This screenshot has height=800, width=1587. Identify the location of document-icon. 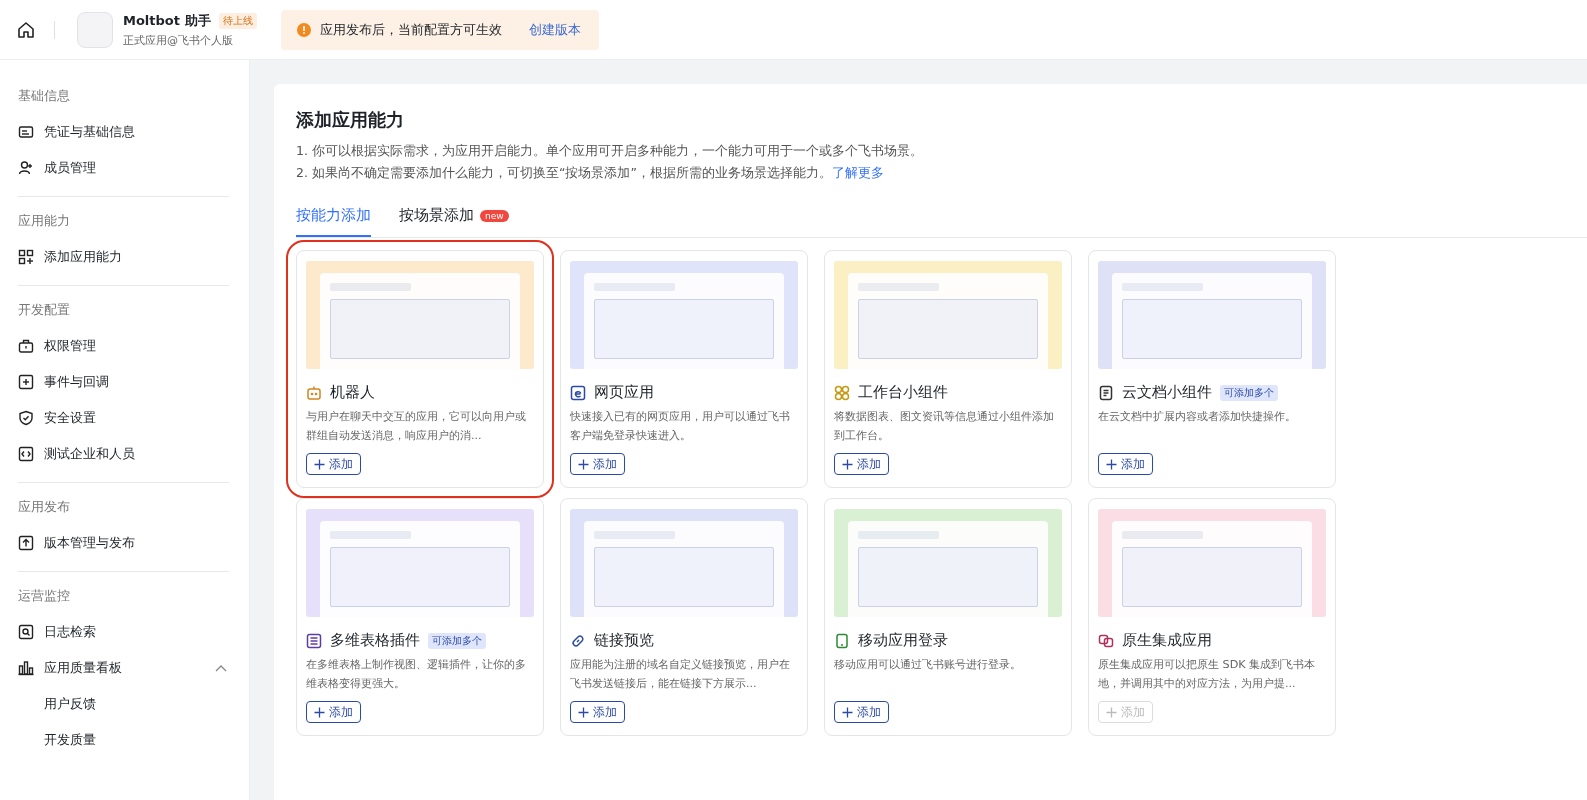
(1106, 392).